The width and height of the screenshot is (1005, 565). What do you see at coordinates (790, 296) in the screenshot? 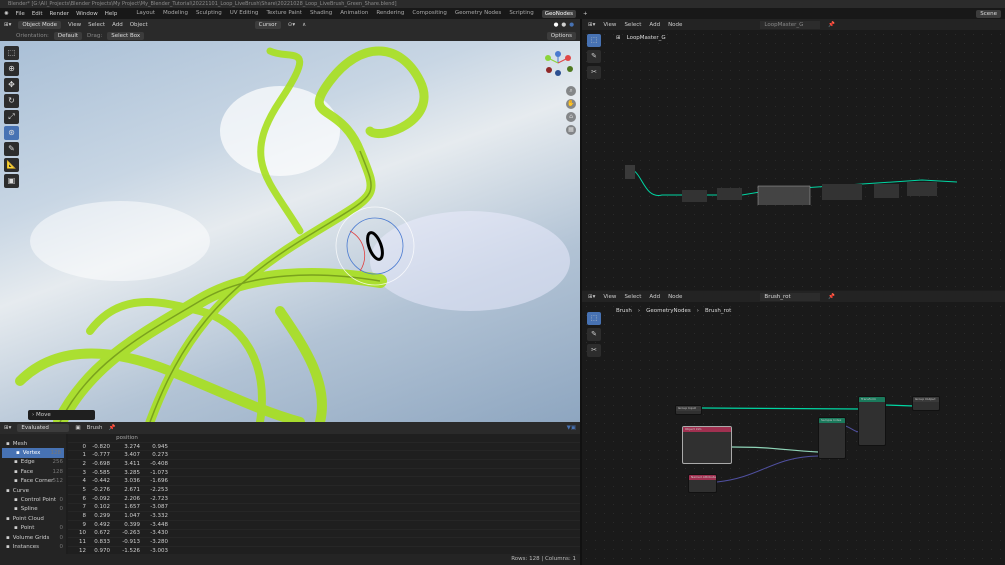
I see `node-tree-selector: Brush_rot` at bounding box center [790, 296].